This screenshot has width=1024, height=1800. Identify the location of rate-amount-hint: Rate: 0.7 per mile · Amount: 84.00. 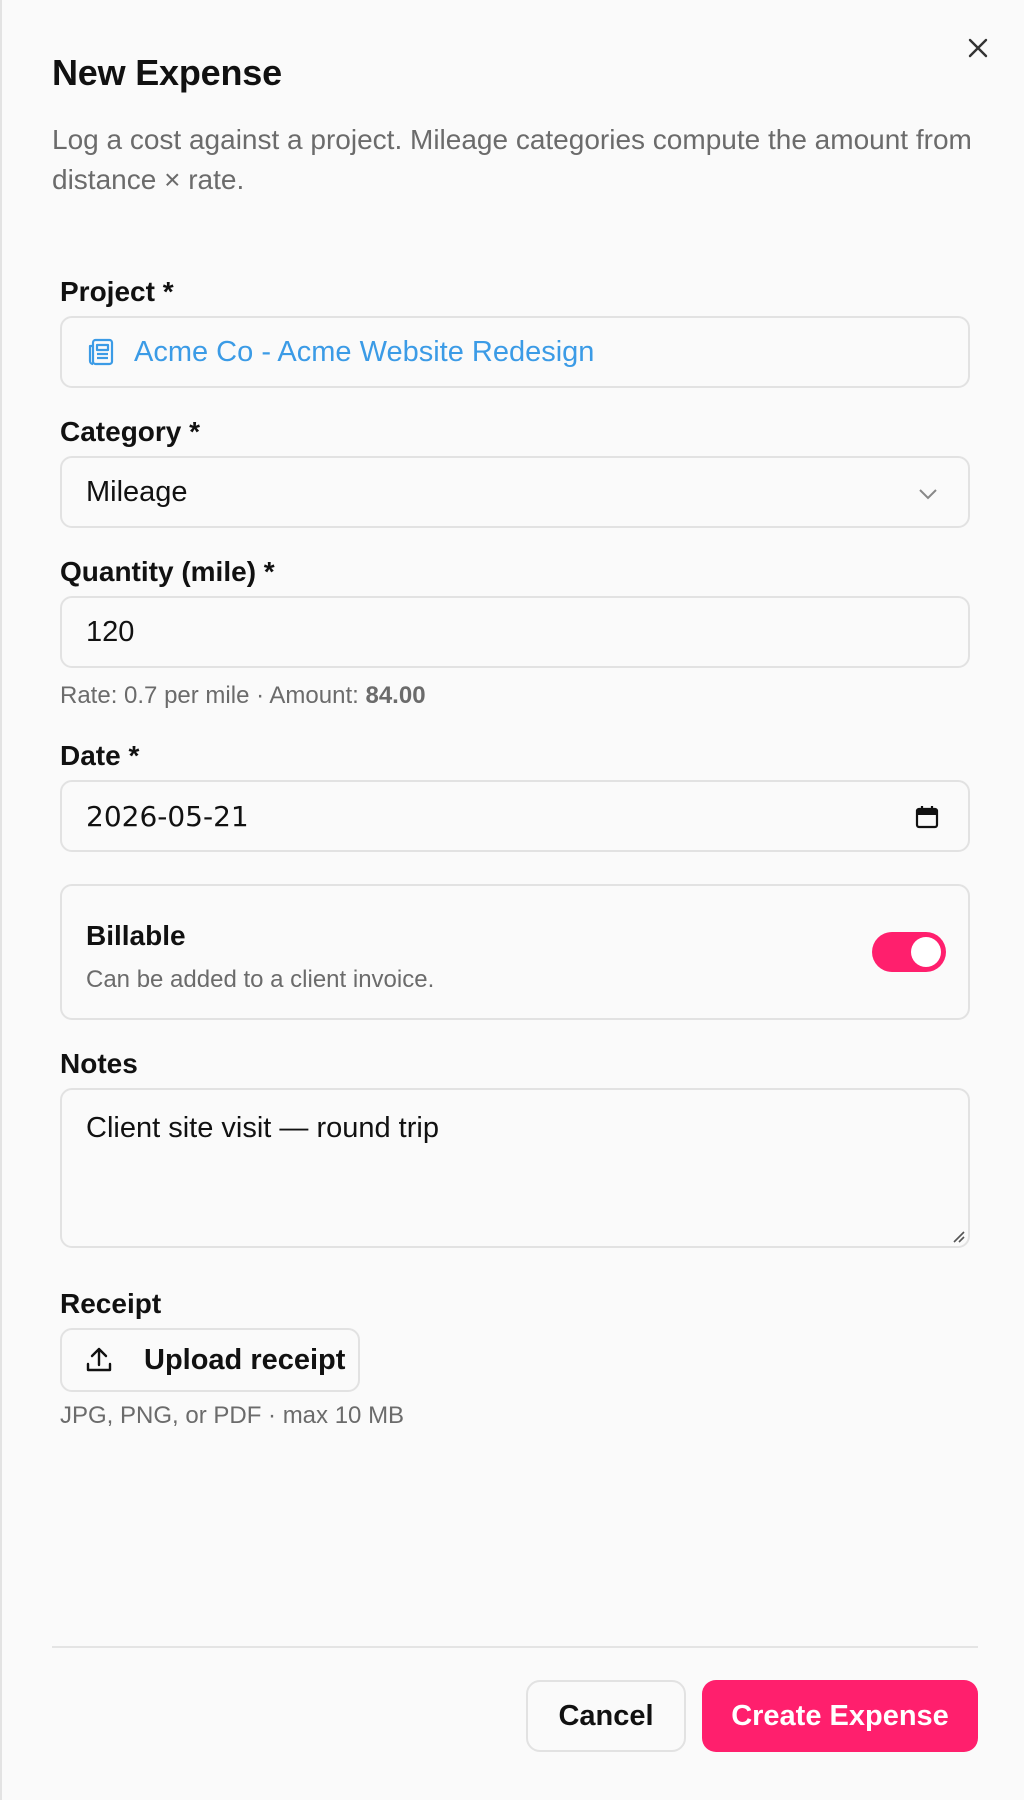
(243, 696).